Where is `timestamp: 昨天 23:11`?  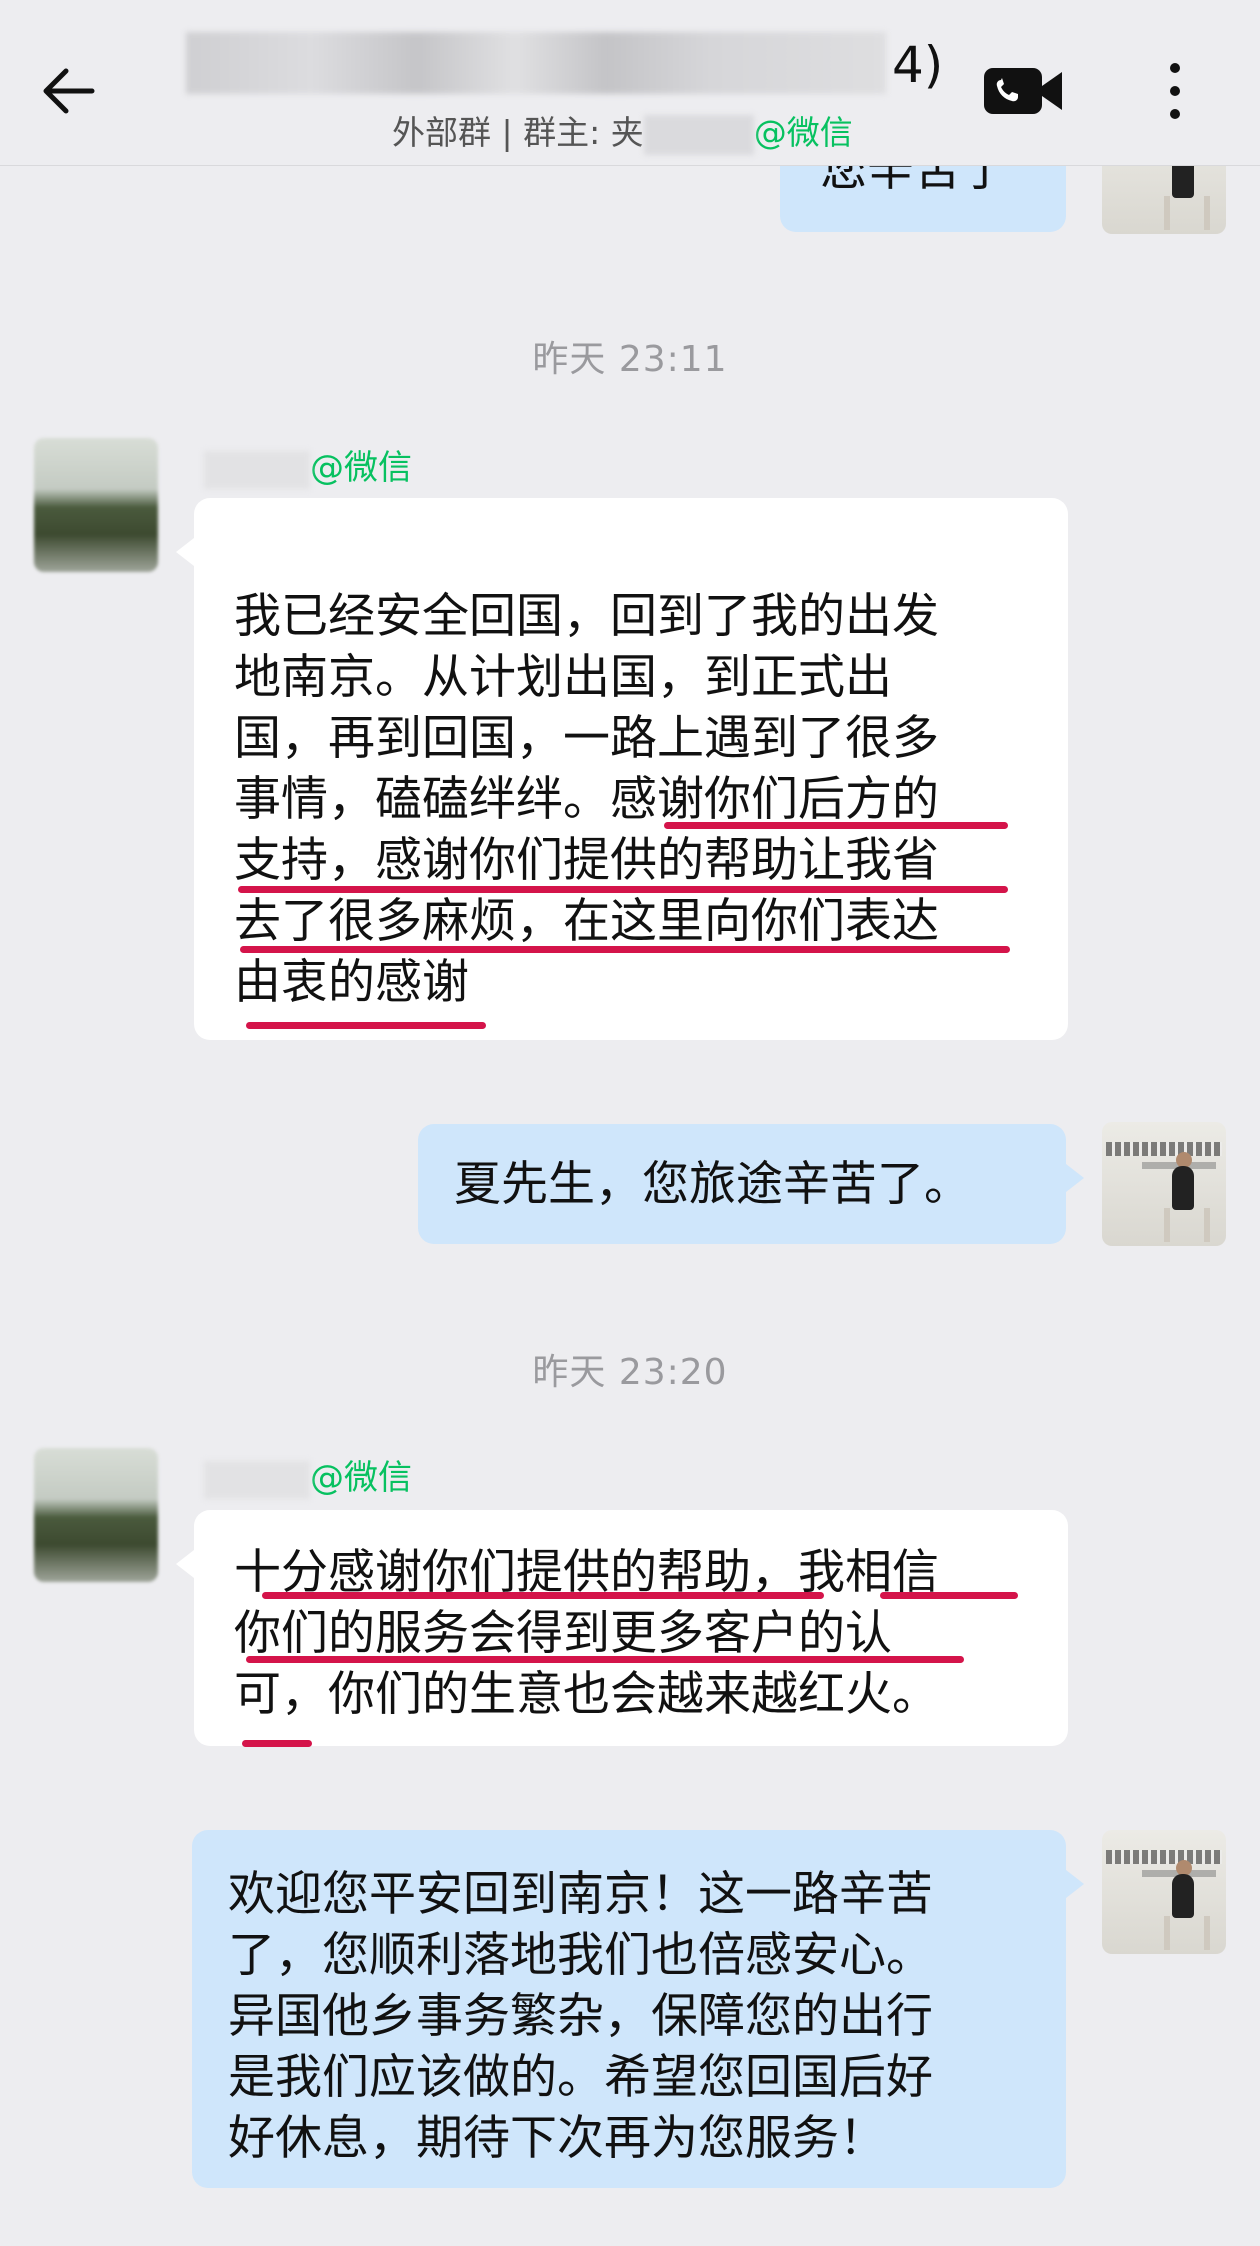 timestamp: 昨天 23:11 is located at coordinates (630, 359).